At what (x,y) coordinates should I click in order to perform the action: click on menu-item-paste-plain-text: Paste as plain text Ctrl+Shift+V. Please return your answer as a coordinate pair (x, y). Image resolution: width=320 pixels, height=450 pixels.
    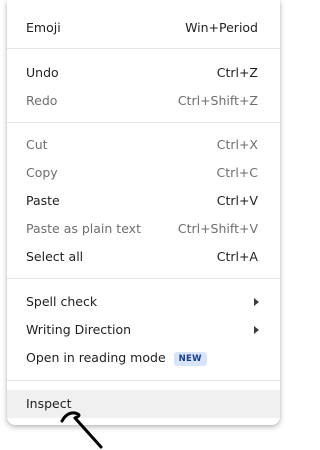
    Looking at the image, I should click on (143, 229).